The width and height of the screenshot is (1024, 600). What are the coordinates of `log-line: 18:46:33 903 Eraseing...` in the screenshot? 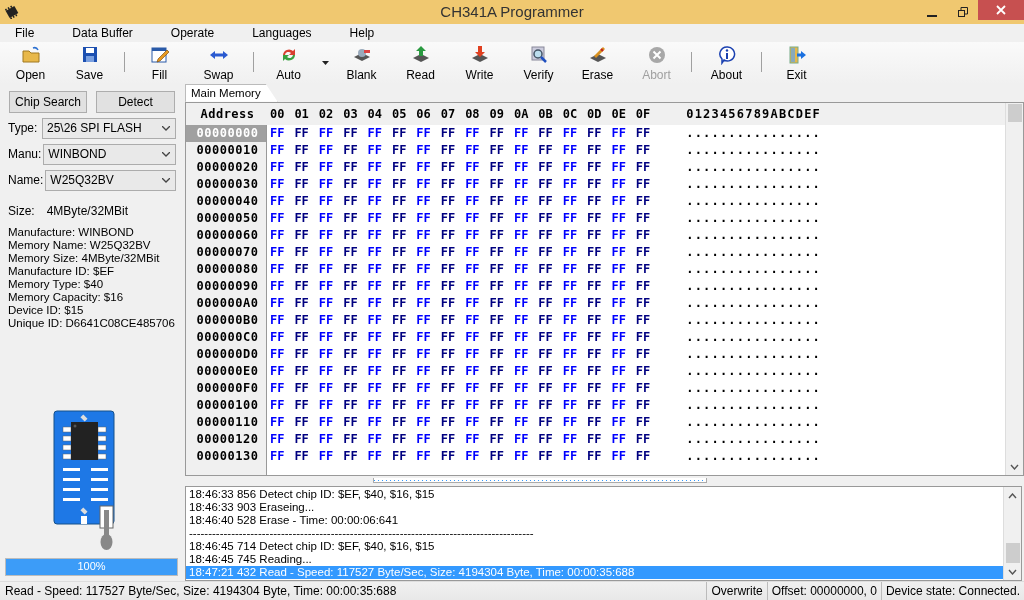 It's located at (252, 507).